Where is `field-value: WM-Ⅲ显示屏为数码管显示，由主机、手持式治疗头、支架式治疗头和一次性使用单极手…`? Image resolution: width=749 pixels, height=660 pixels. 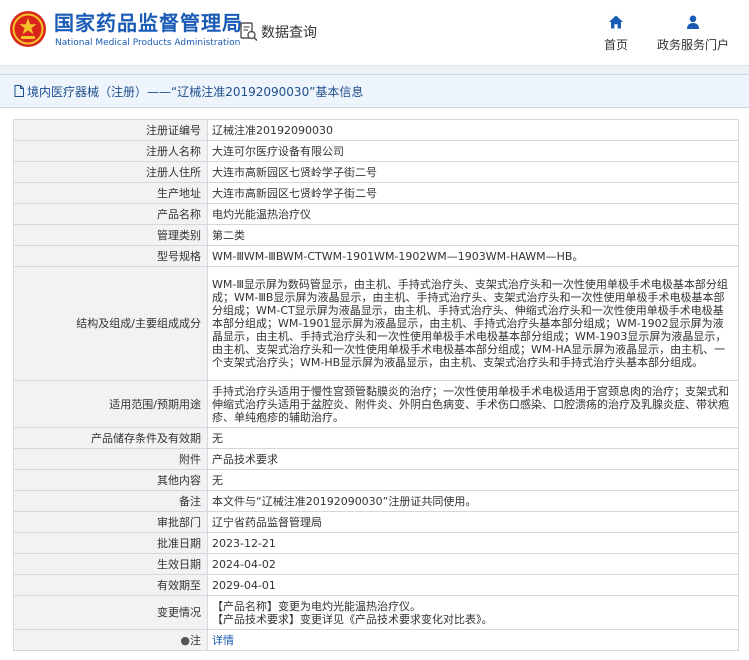
field-value: WM-Ⅲ显示屏为数码管显示，由主机、手持式治疗头、支架式治疗头和一次性使用单极手… is located at coordinates (473, 323).